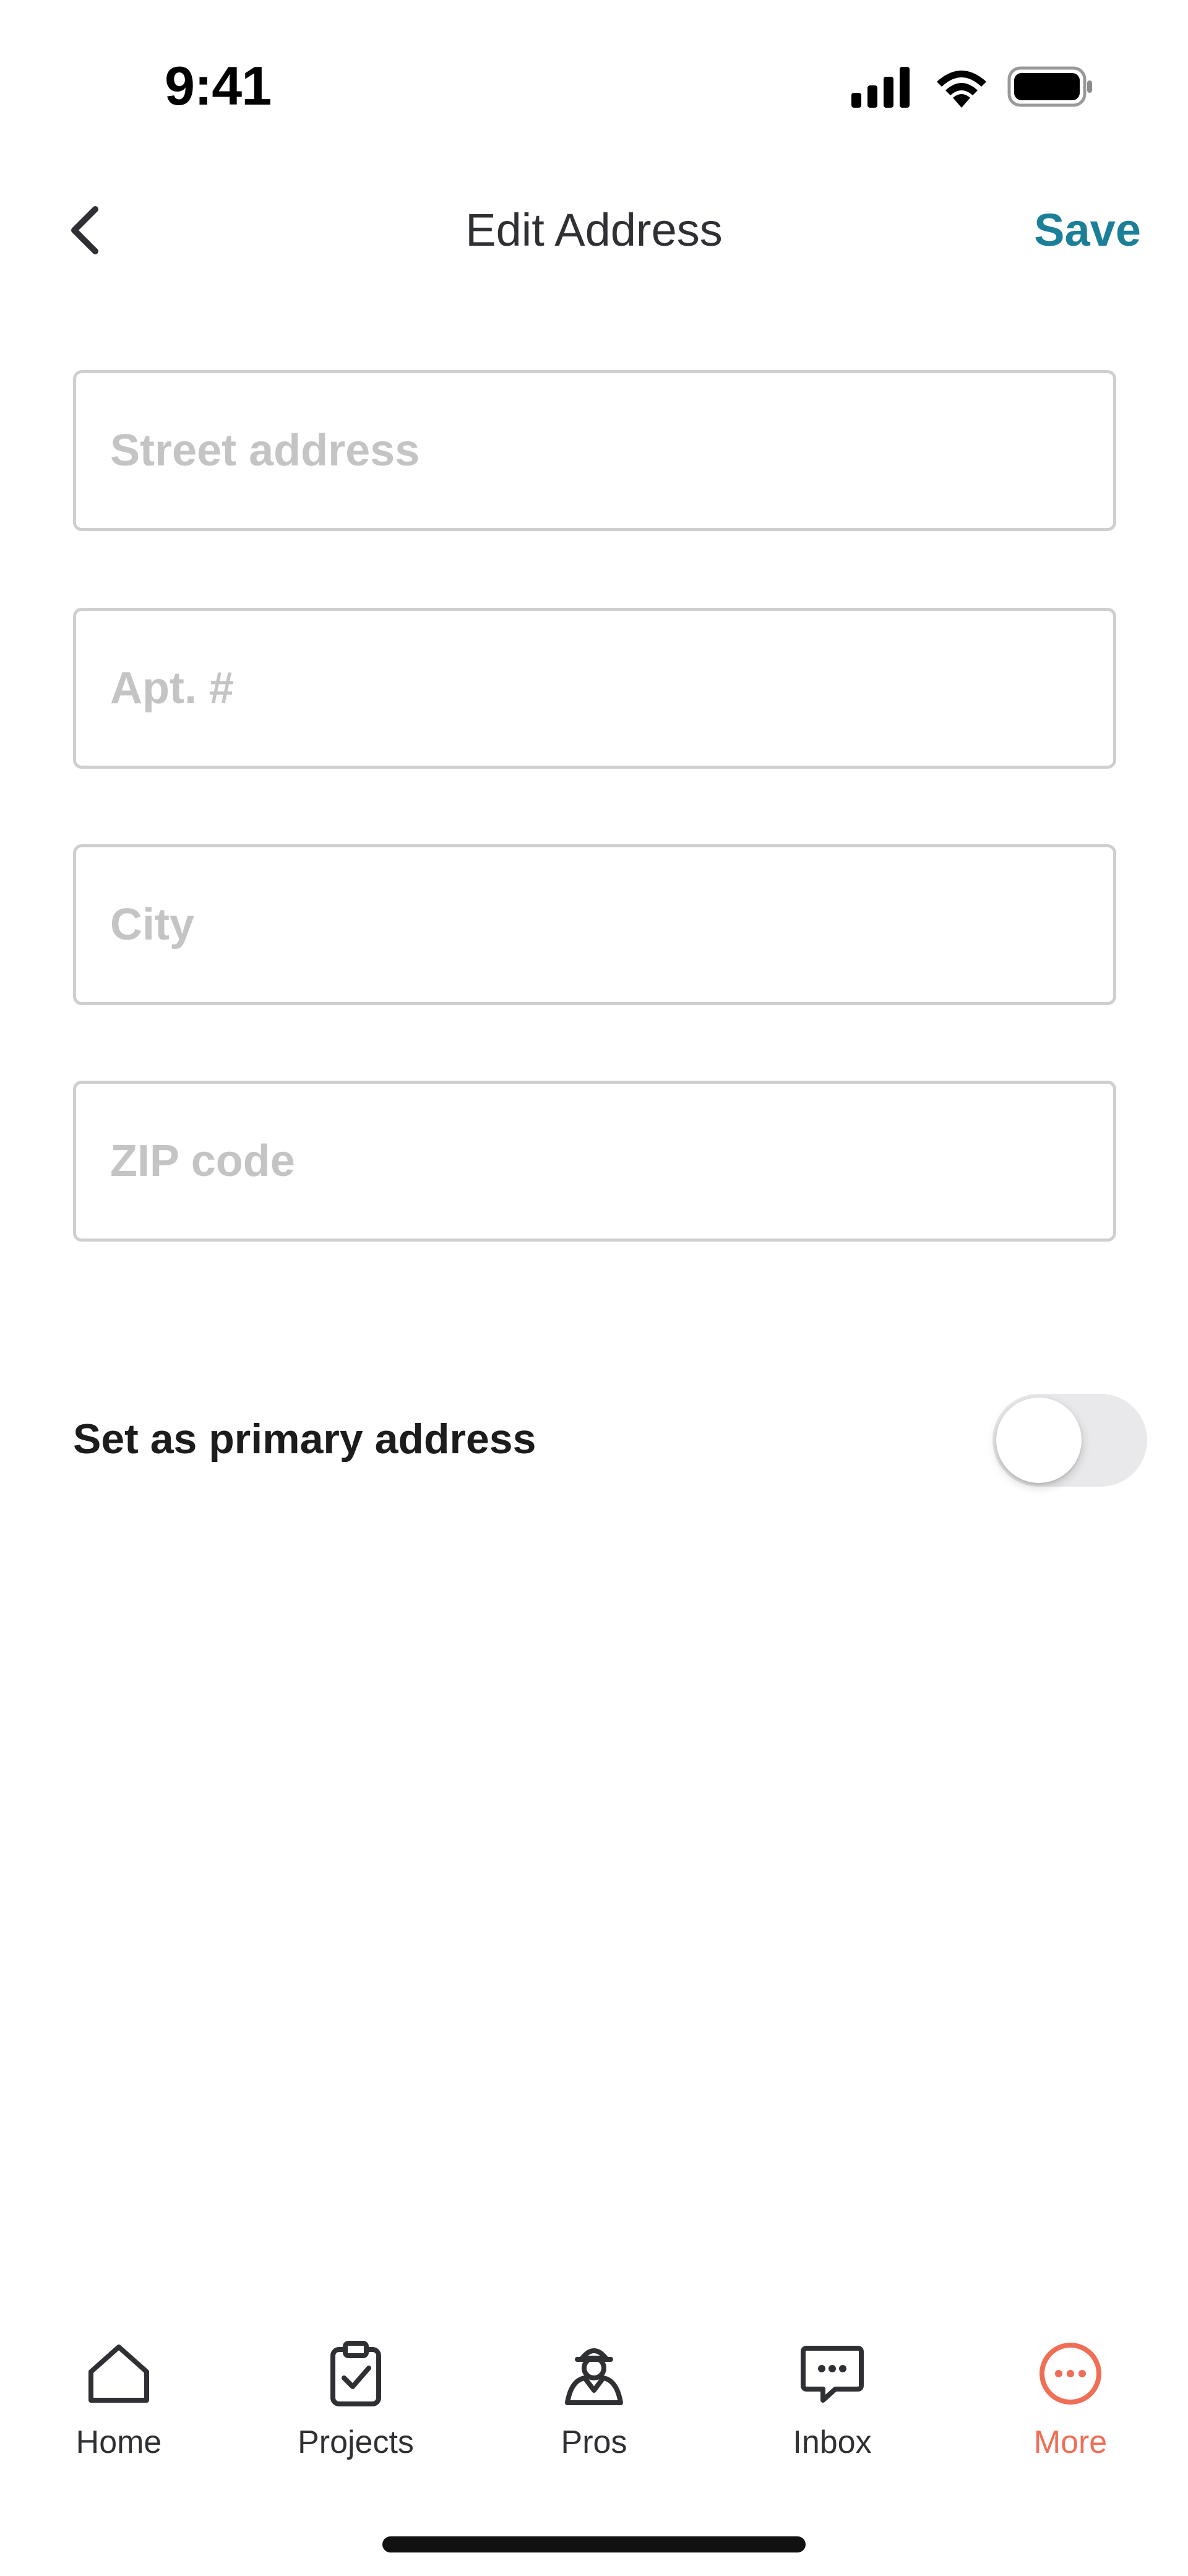 The width and height of the screenshot is (1188, 2576). I want to click on clipboard-check-icon, so click(355, 2373).